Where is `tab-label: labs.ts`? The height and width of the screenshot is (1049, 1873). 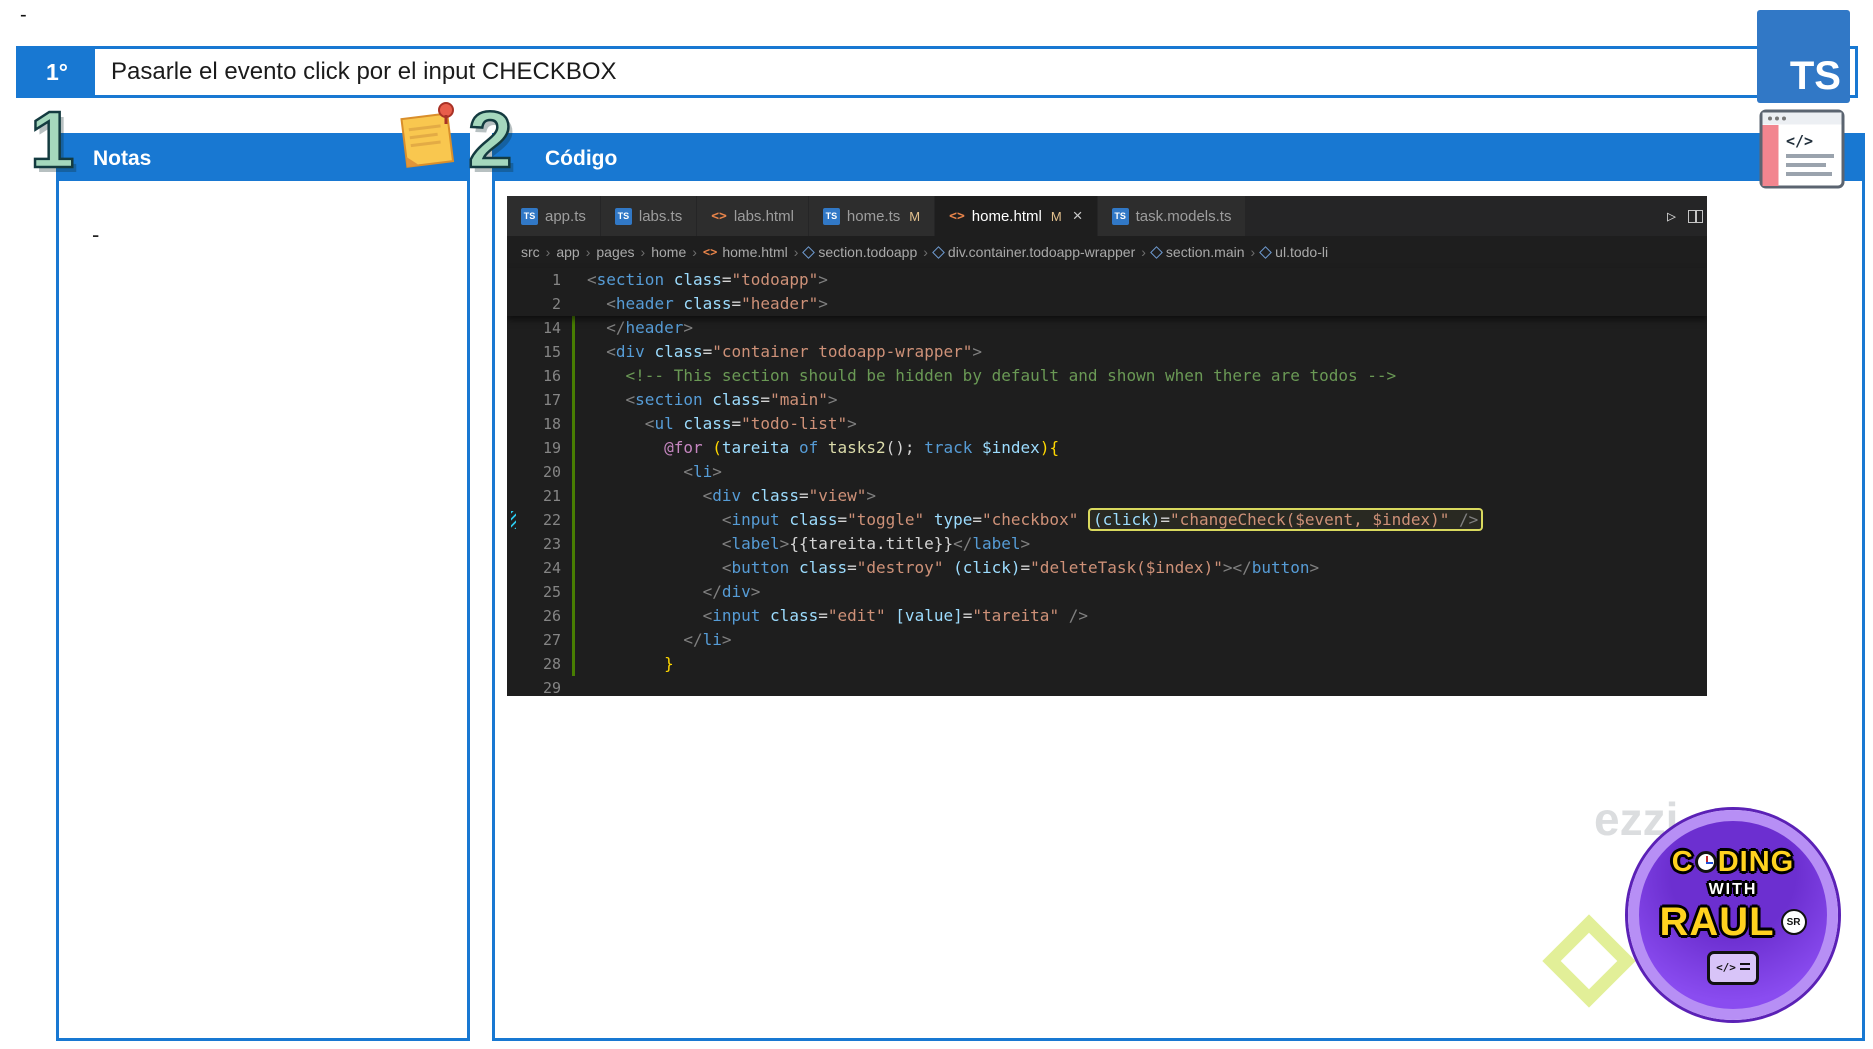
tab-label: labs.ts is located at coordinates (660, 216).